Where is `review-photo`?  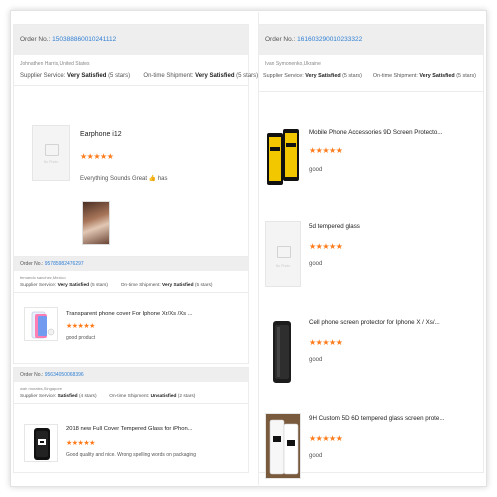 review-photo is located at coordinates (96, 223).